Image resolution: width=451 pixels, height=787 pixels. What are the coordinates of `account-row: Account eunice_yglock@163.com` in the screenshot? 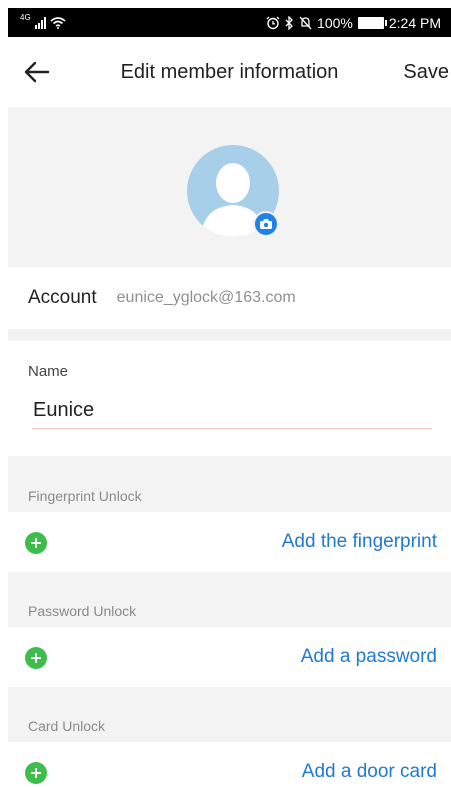 It's located at (229, 298).